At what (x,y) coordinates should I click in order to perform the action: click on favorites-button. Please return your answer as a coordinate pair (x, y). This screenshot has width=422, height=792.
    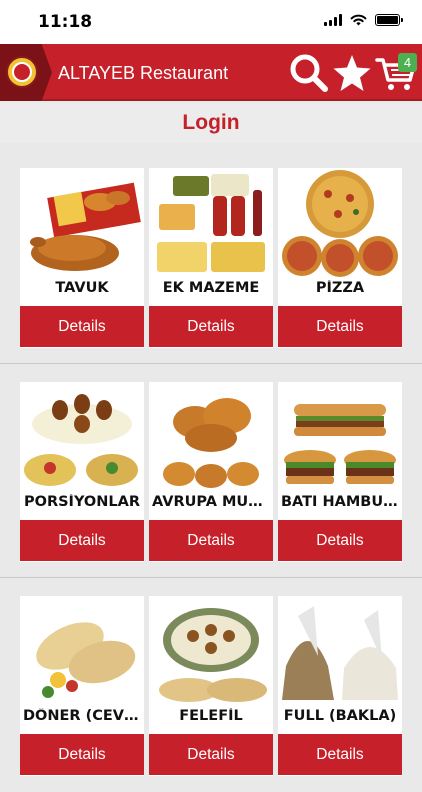
    Looking at the image, I should click on (352, 73).